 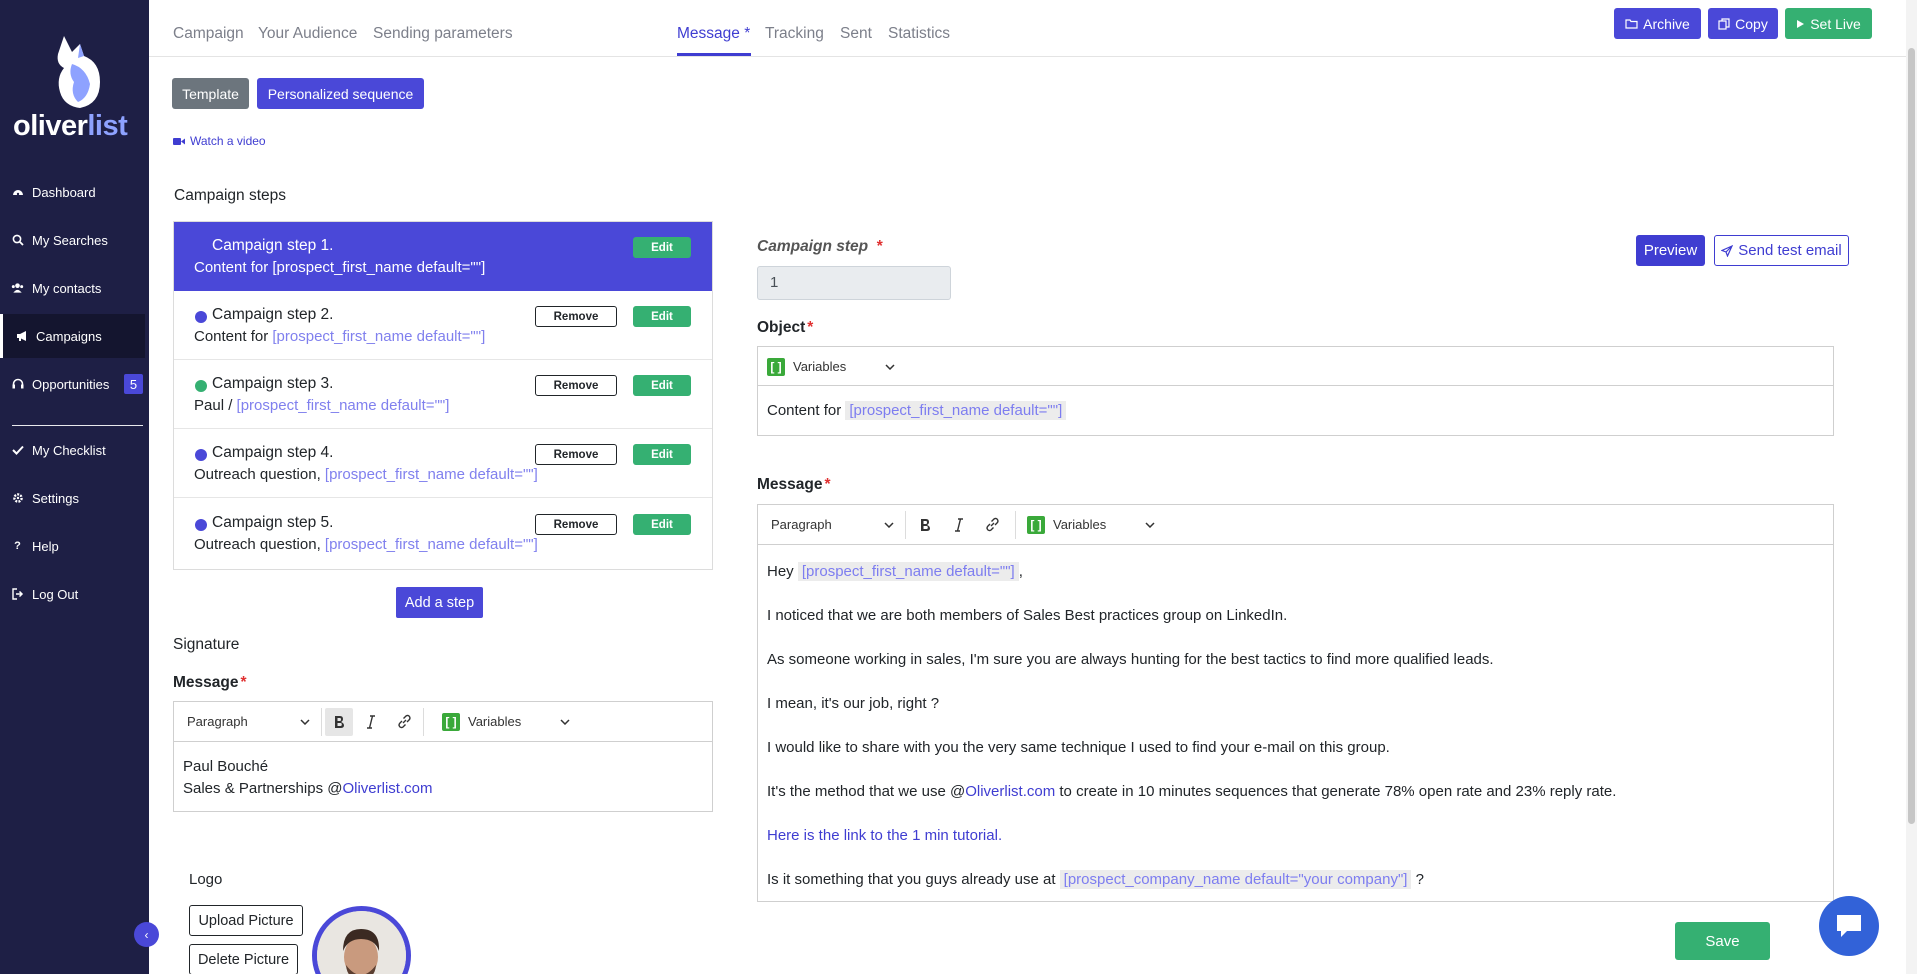 I want to click on logo-section-title: Logo, so click(x=206, y=879).